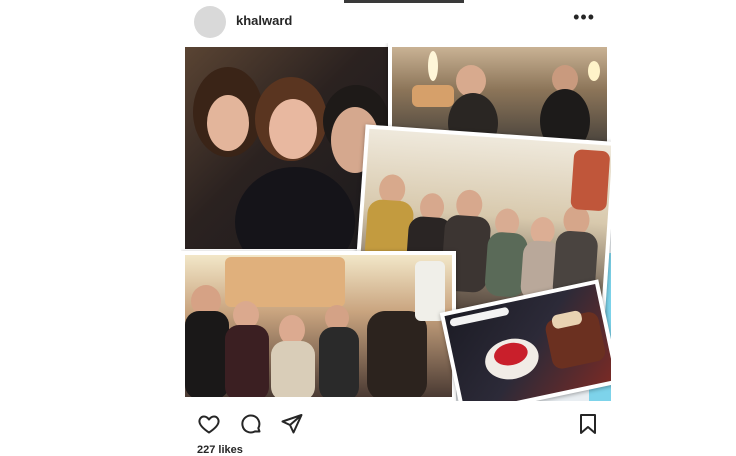 Image resolution: width=736 pixels, height=456 pixels. Describe the element at coordinates (588, 424) in the screenshot. I see `bookmark-icon` at that location.